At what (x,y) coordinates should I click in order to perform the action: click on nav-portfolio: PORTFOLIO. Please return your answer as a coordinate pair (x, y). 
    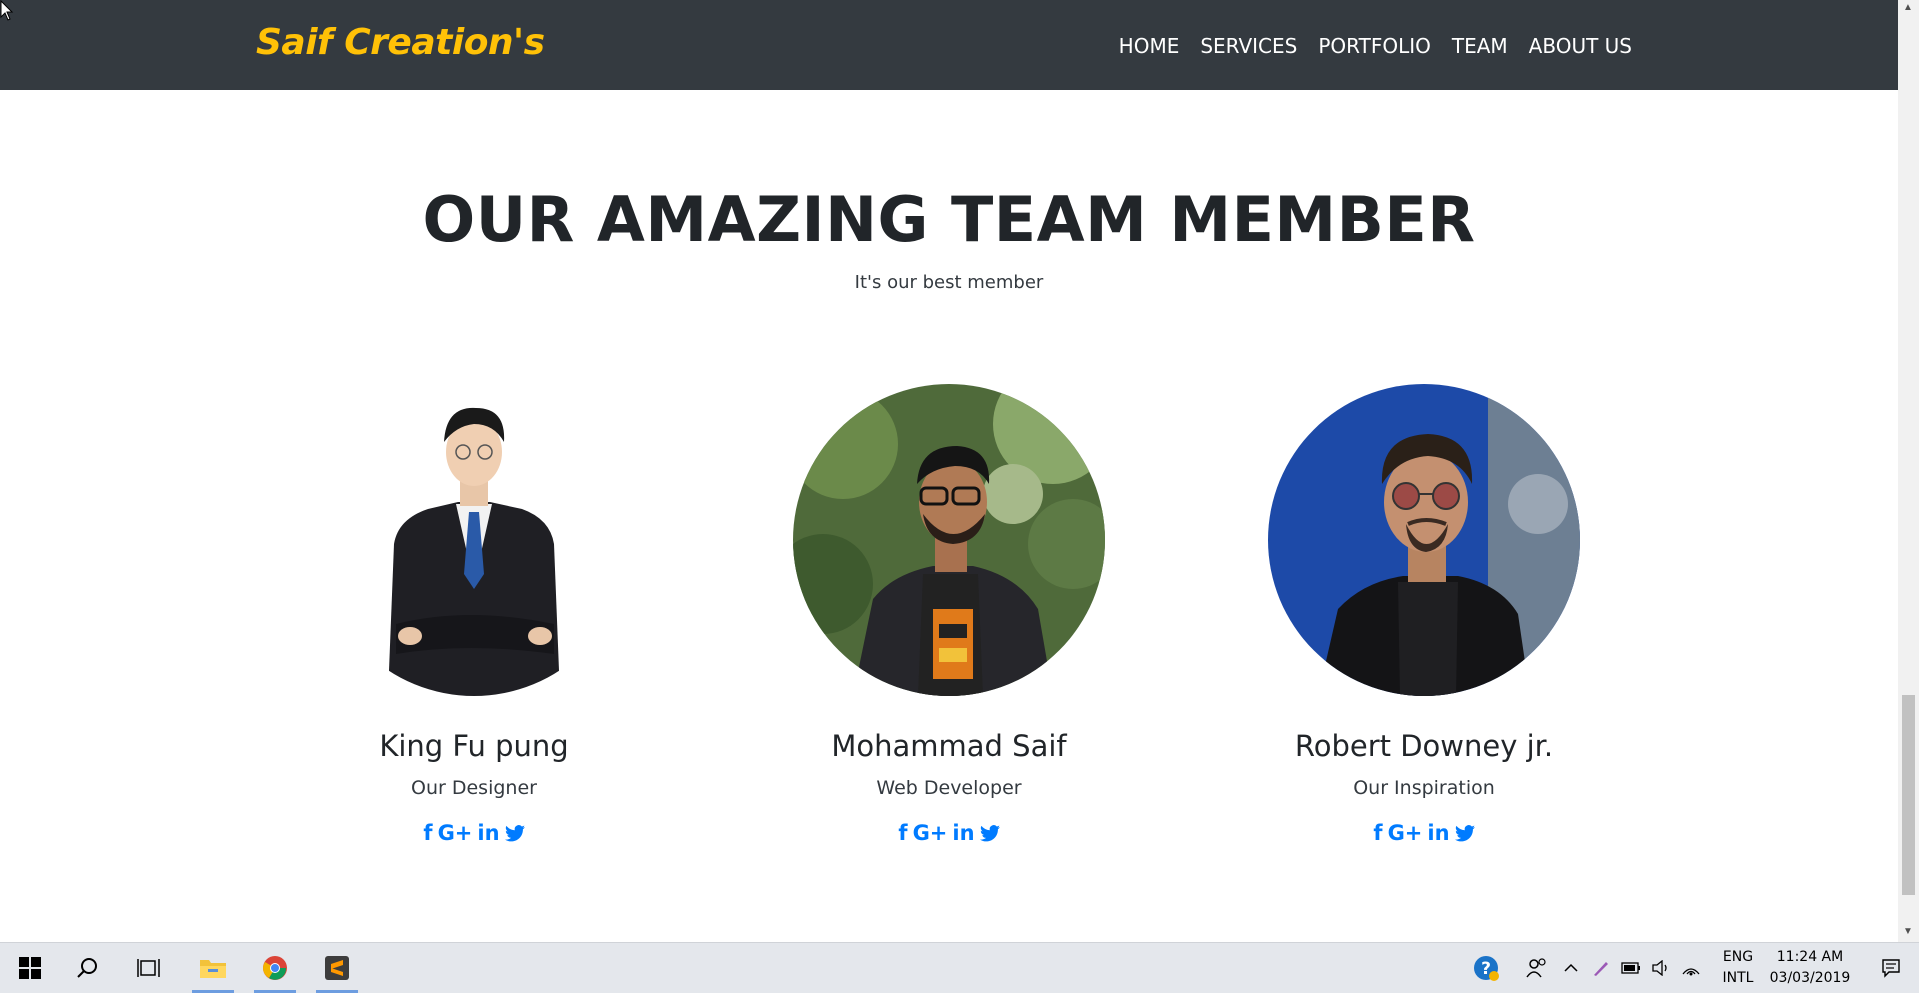
    Looking at the image, I should click on (1374, 46).